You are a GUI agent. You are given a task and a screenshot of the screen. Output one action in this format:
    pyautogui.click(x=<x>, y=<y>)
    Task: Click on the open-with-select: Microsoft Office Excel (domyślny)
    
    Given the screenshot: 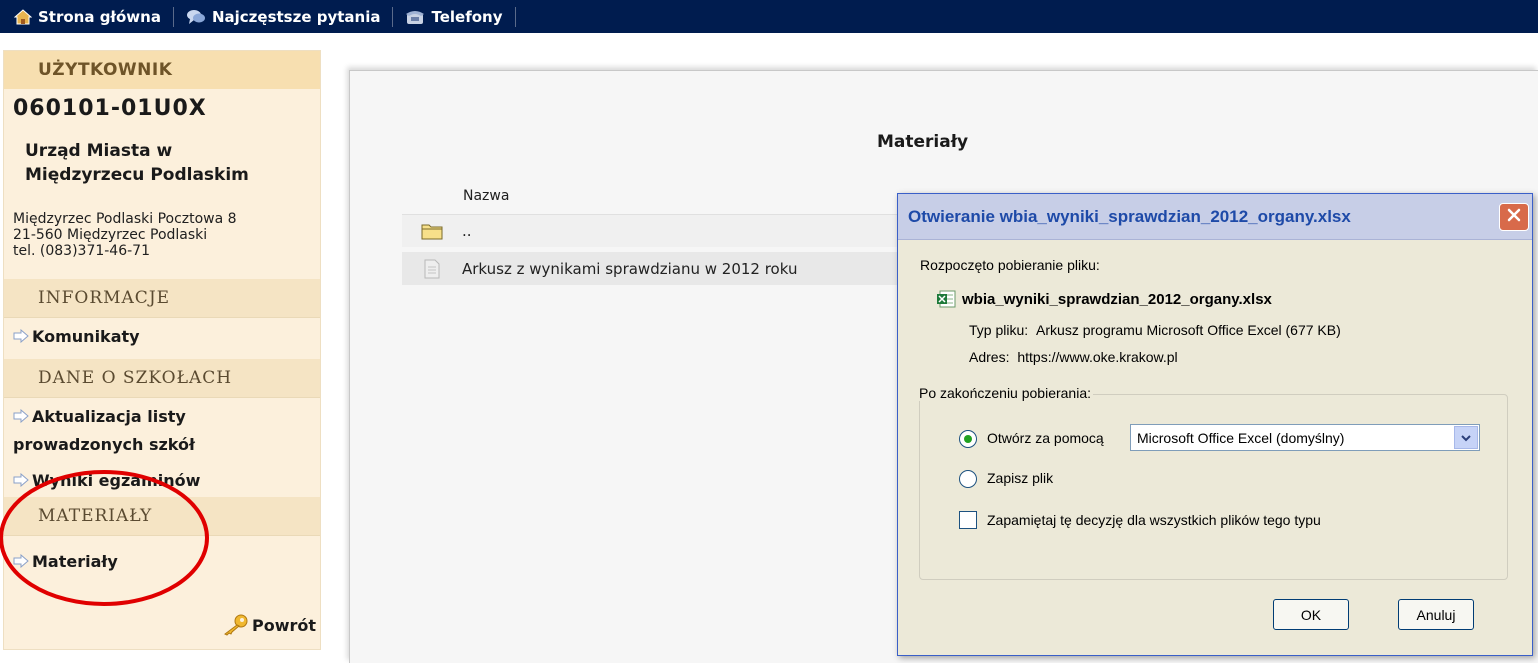 What is the action you would take?
    pyautogui.click(x=1305, y=437)
    